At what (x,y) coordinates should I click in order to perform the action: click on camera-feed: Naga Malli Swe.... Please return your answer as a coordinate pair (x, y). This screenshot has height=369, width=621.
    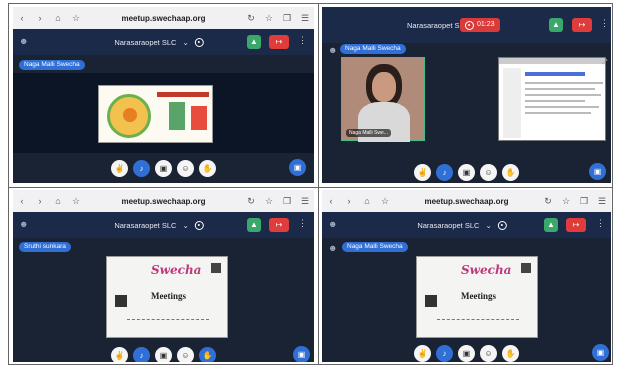
    Looking at the image, I should click on (383, 99).